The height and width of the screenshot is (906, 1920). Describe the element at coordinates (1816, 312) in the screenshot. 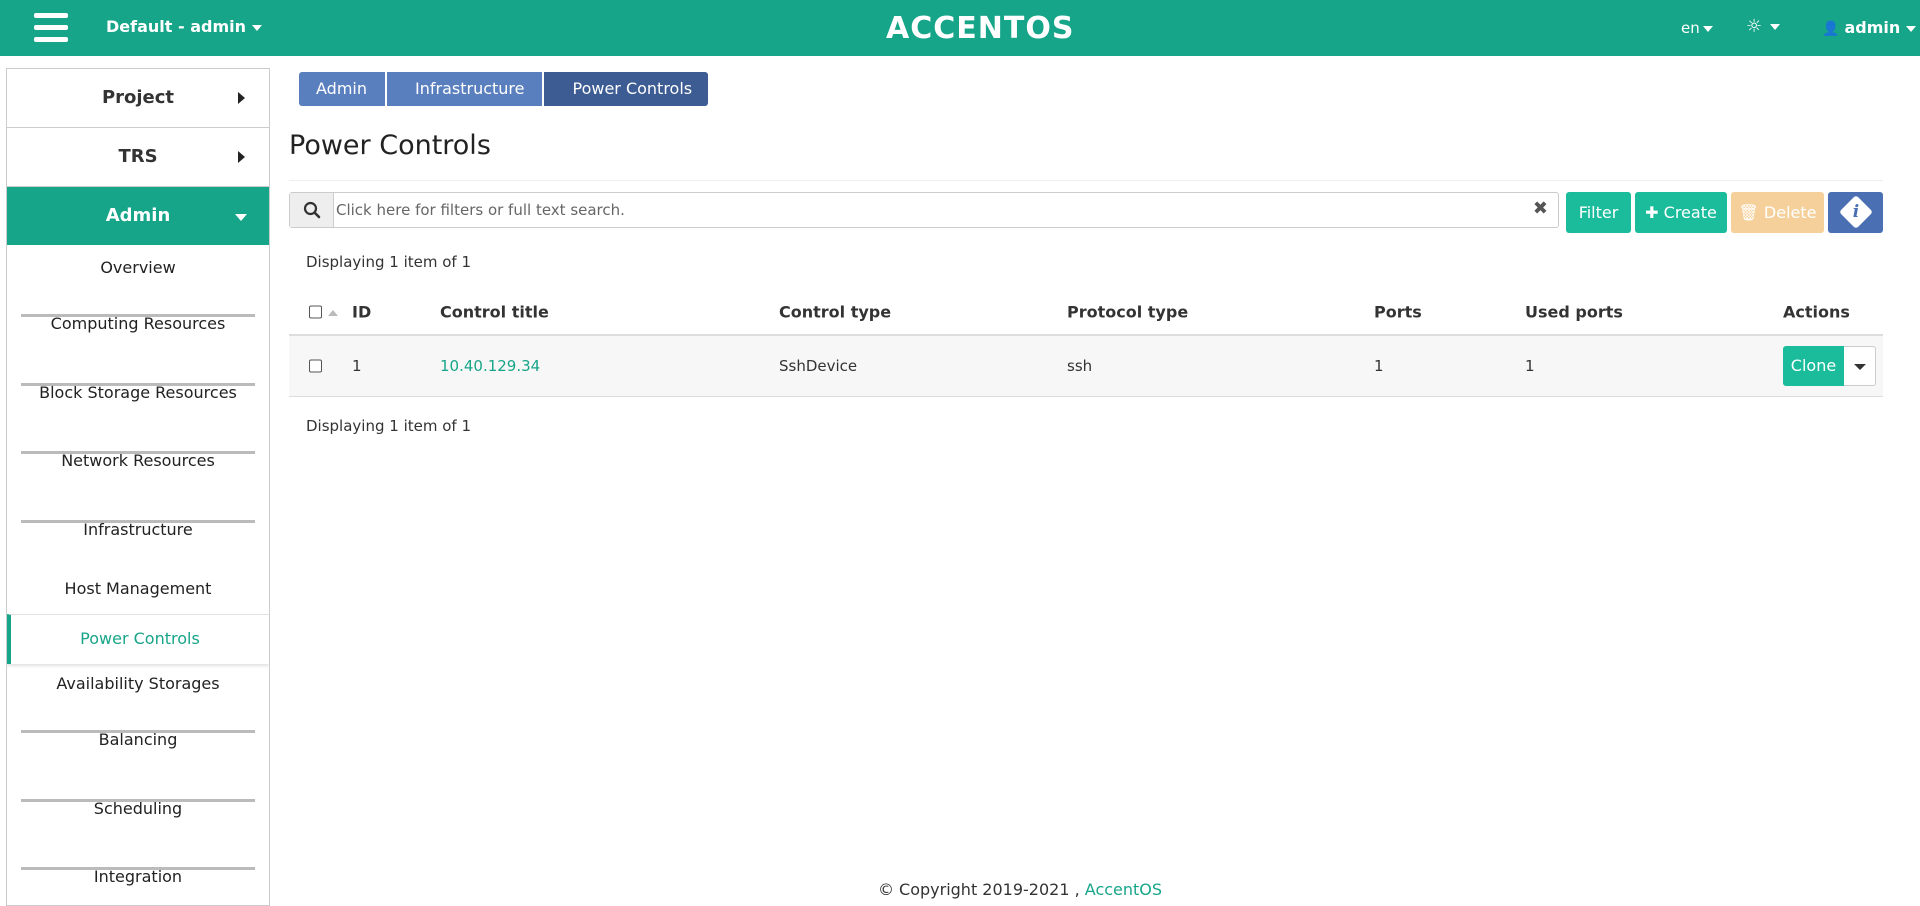

I see `column-header-actions: Actions` at that location.